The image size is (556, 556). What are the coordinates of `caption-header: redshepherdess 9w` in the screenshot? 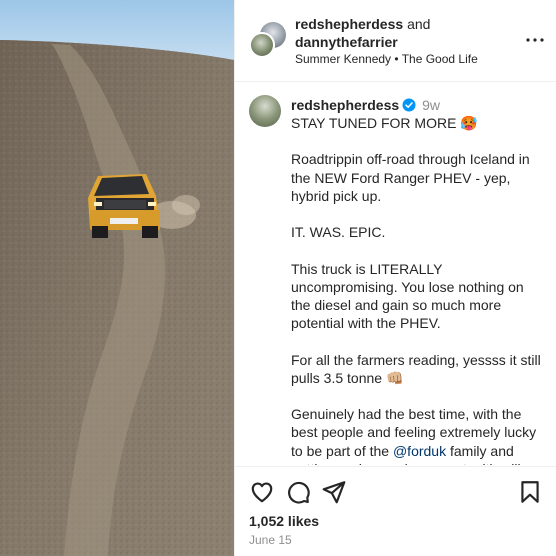 It's located at (365, 106).